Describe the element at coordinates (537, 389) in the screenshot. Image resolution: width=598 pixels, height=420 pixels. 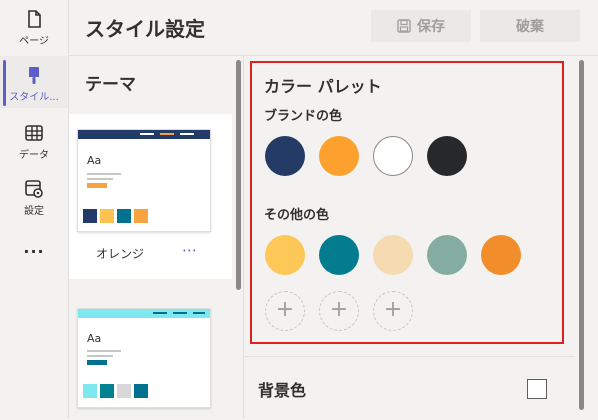
I see `background-color-swatch` at that location.